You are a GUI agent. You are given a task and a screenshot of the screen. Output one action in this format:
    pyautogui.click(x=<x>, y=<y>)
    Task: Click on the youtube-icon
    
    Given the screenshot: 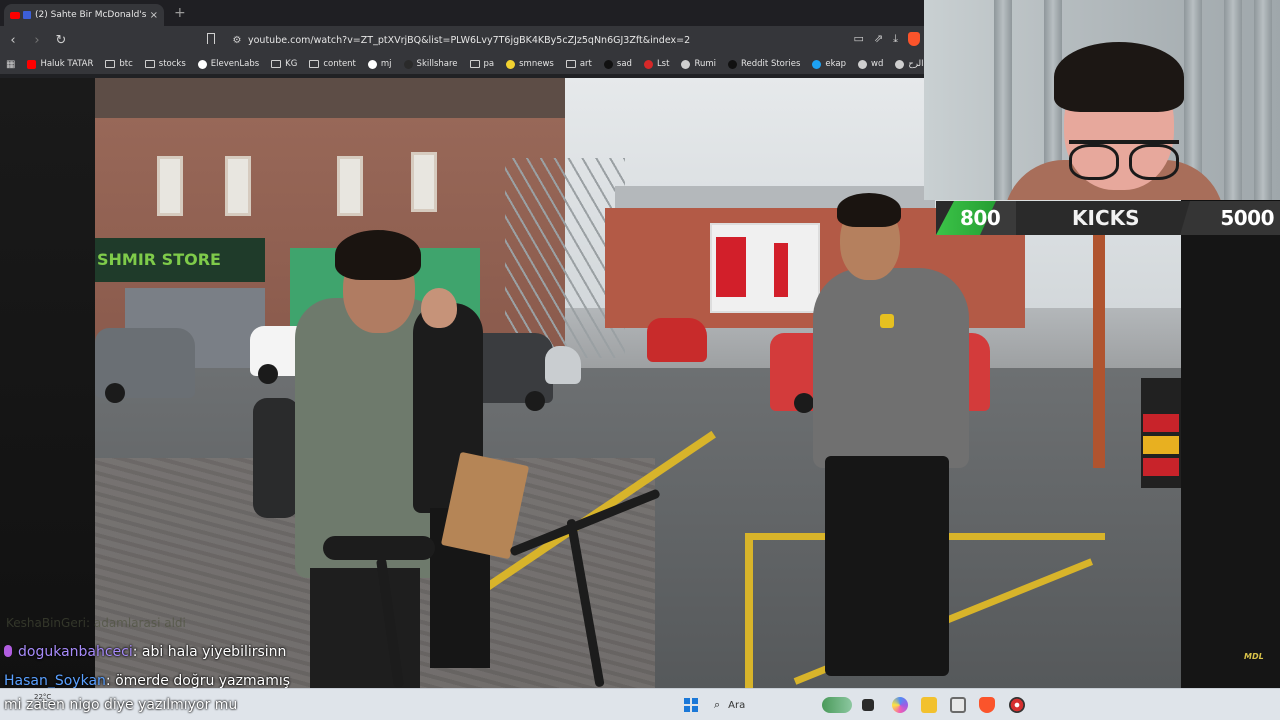 What is the action you would take?
    pyautogui.click(x=32, y=64)
    